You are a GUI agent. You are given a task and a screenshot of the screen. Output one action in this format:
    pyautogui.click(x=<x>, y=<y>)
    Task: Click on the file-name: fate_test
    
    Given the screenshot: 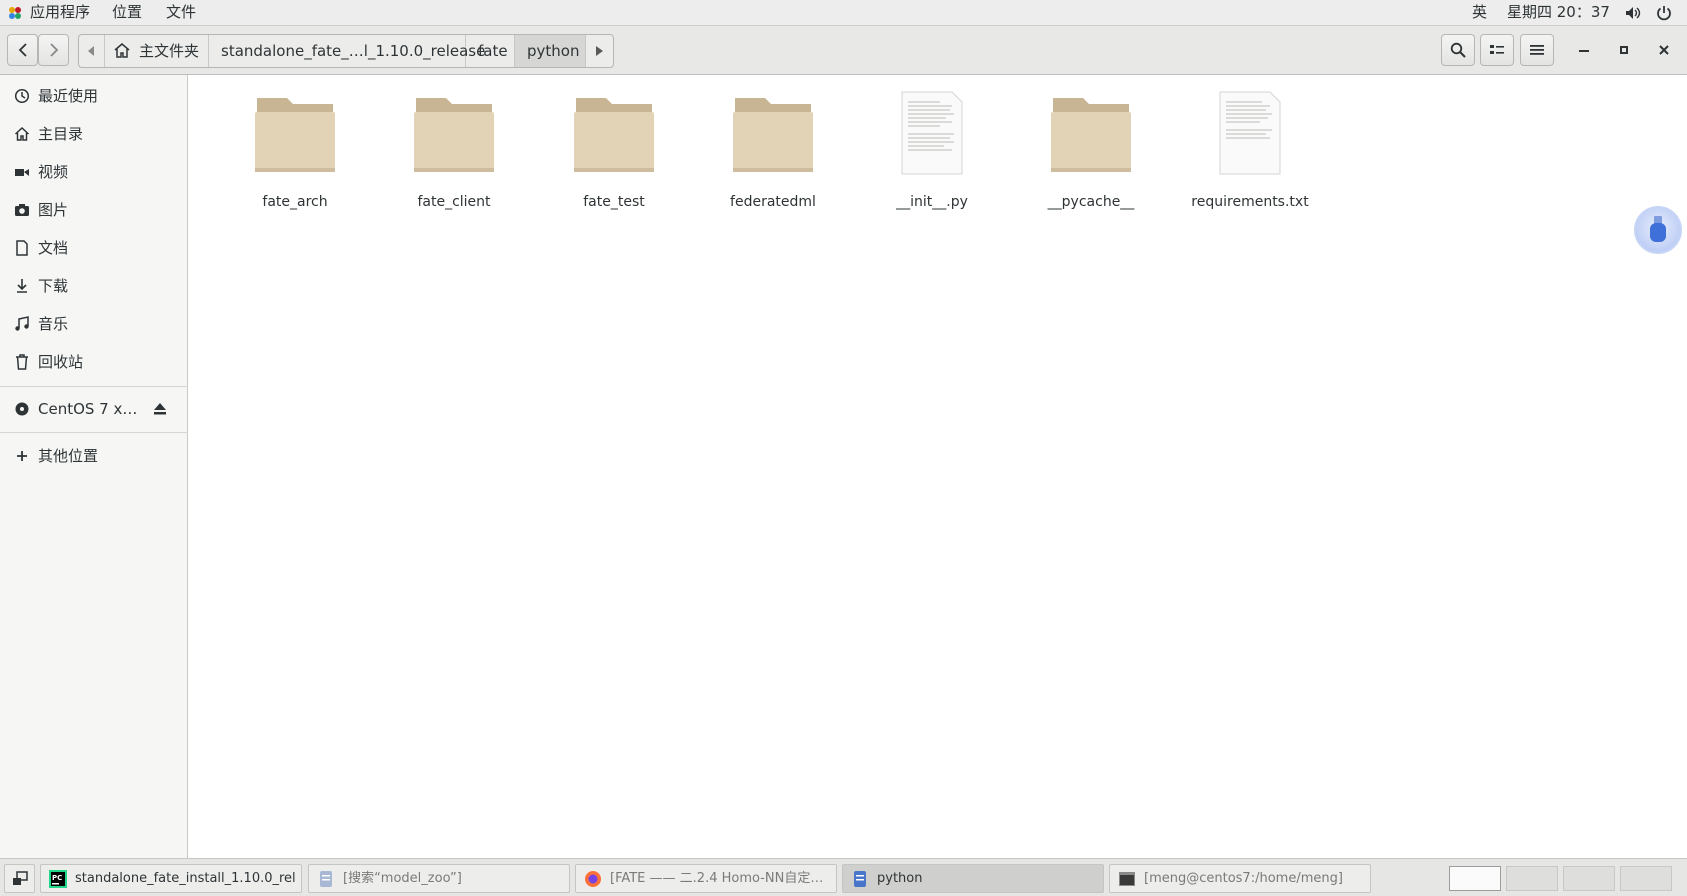 What is the action you would take?
    pyautogui.click(x=614, y=202)
    